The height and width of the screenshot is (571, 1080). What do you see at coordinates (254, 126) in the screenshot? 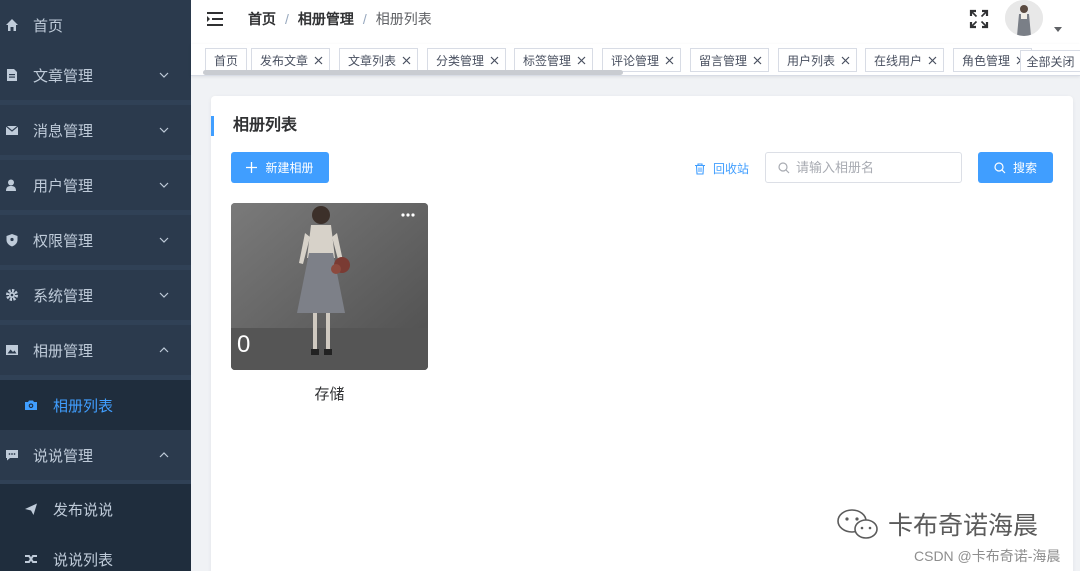
I see `page-title: 相册列表` at bounding box center [254, 126].